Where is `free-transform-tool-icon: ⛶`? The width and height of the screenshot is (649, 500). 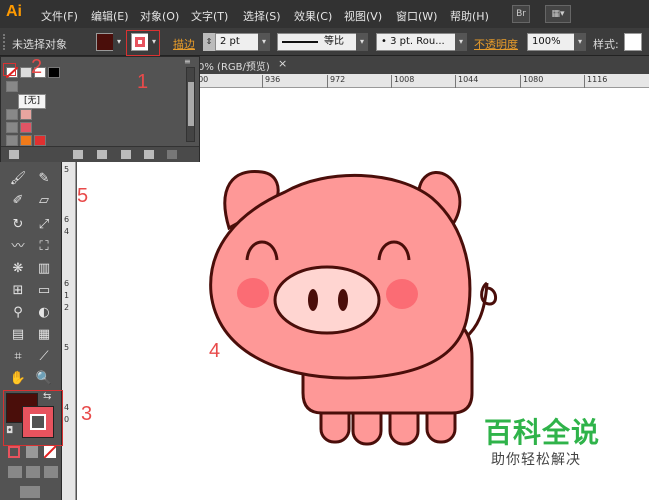
free-transform-tool-icon: ⛶ is located at coordinates (44, 247).